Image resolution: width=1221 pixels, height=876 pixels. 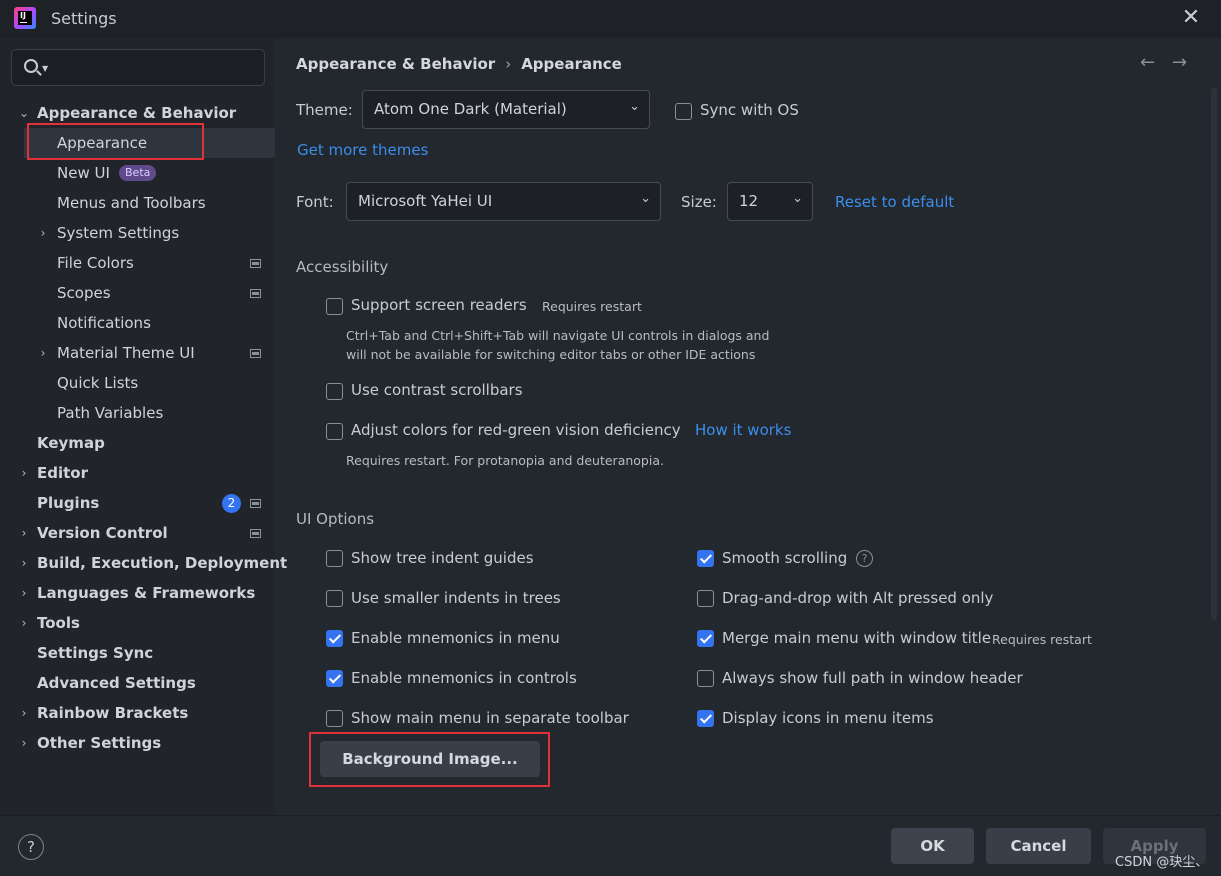 I want to click on menu-icons-checkbox, so click(x=705, y=718).